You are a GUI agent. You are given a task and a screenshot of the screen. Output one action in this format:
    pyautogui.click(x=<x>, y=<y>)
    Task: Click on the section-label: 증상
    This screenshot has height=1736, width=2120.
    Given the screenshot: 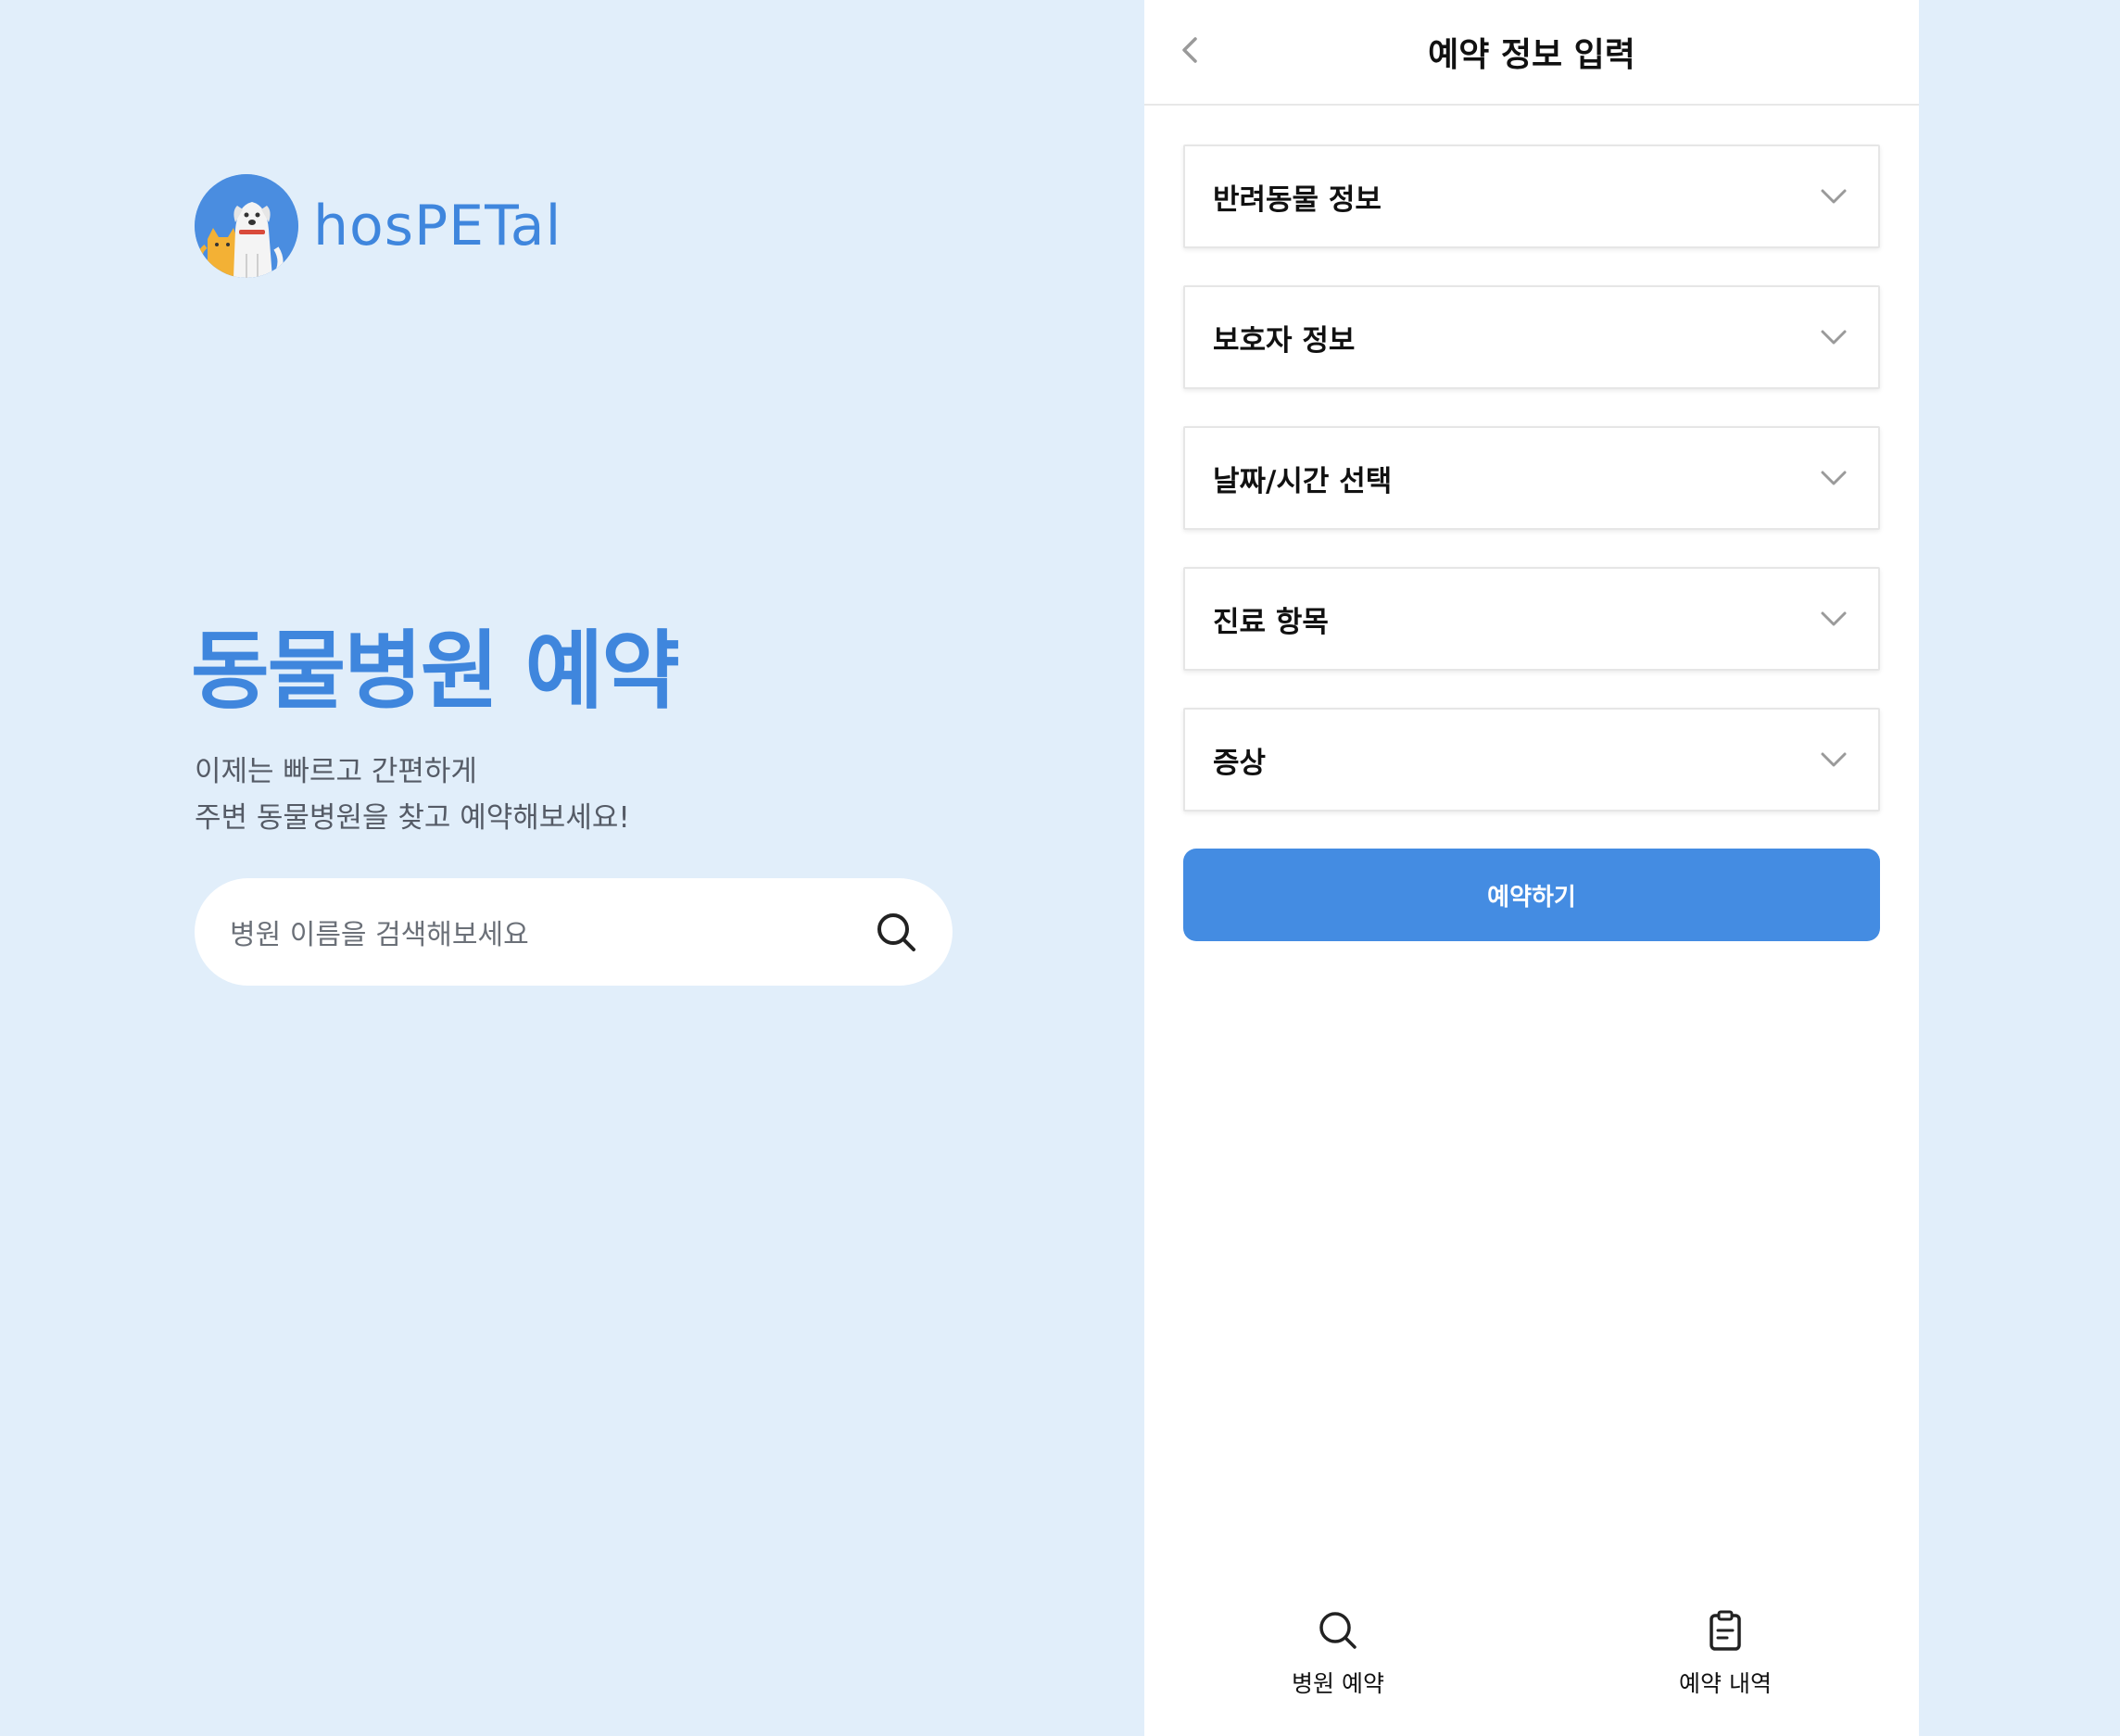 What is the action you would take?
    pyautogui.click(x=1240, y=763)
    